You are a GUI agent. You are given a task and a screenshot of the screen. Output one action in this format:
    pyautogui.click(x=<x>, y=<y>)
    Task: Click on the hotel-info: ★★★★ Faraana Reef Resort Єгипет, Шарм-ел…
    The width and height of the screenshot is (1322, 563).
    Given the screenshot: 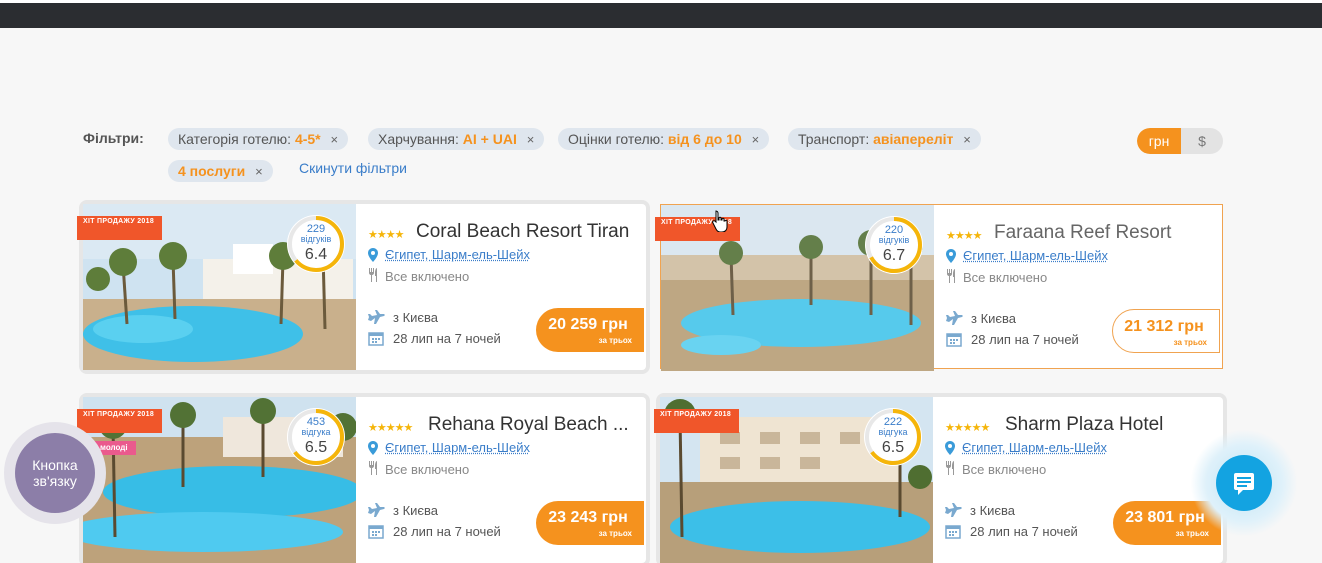 What is the action you would take?
    pyautogui.click(x=1078, y=286)
    